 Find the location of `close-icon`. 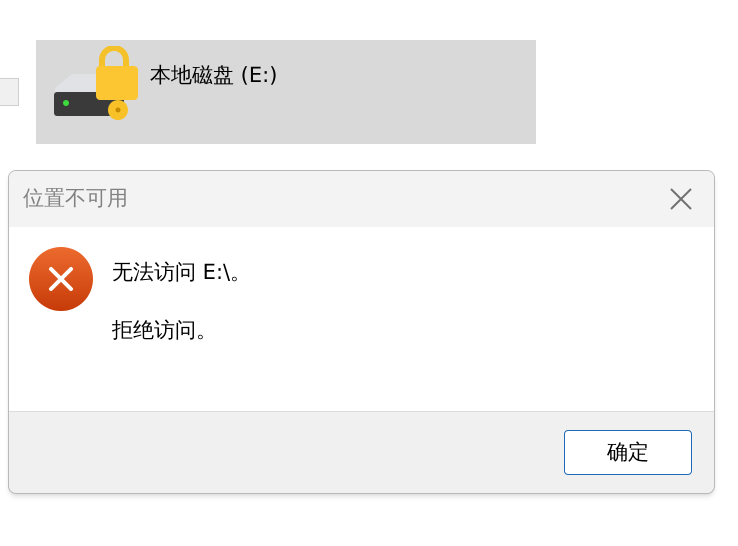

close-icon is located at coordinates (681, 199).